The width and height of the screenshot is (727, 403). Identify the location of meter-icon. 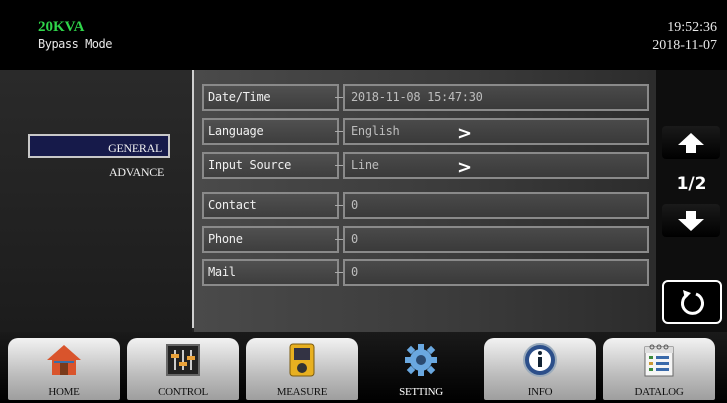
(302, 360).